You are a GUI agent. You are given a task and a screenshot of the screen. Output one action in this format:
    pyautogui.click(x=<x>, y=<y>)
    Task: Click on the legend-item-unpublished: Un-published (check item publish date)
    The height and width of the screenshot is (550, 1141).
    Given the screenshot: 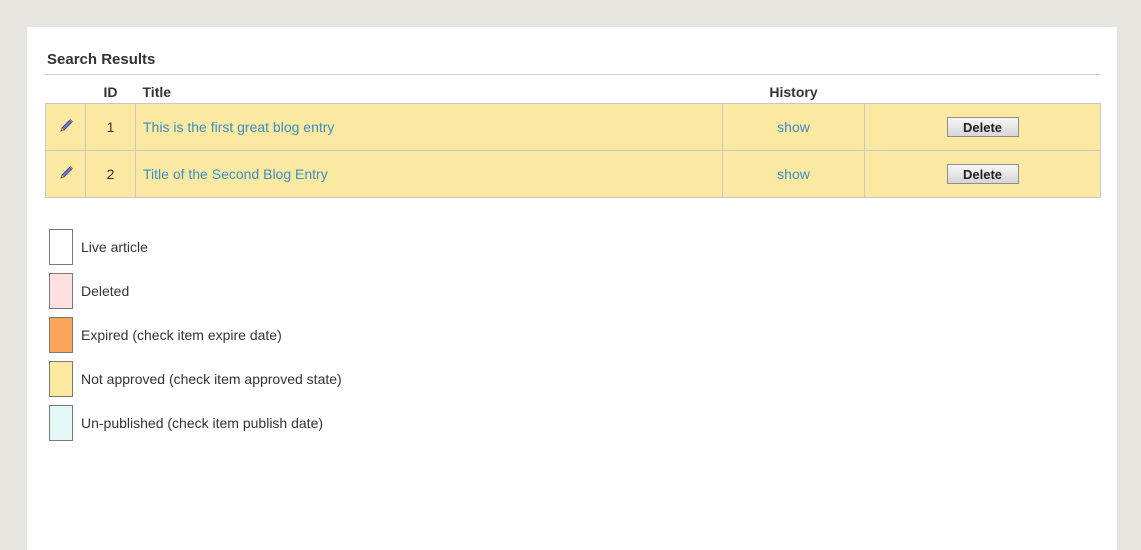 What is the action you would take?
    pyautogui.click(x=195, y=423)
    